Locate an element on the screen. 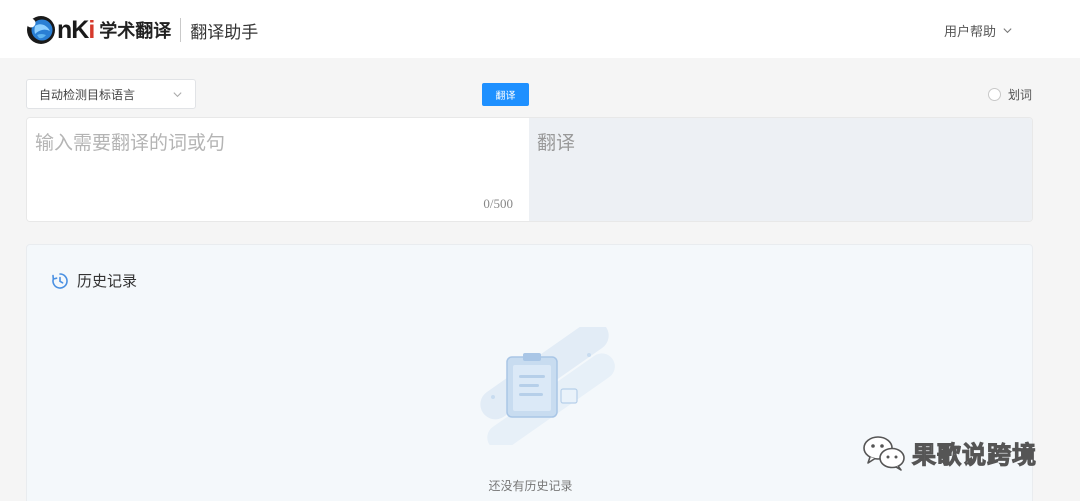 This screenshot has width=1080, height=501. globe-logo-icon is located at coordinates (40, 30).